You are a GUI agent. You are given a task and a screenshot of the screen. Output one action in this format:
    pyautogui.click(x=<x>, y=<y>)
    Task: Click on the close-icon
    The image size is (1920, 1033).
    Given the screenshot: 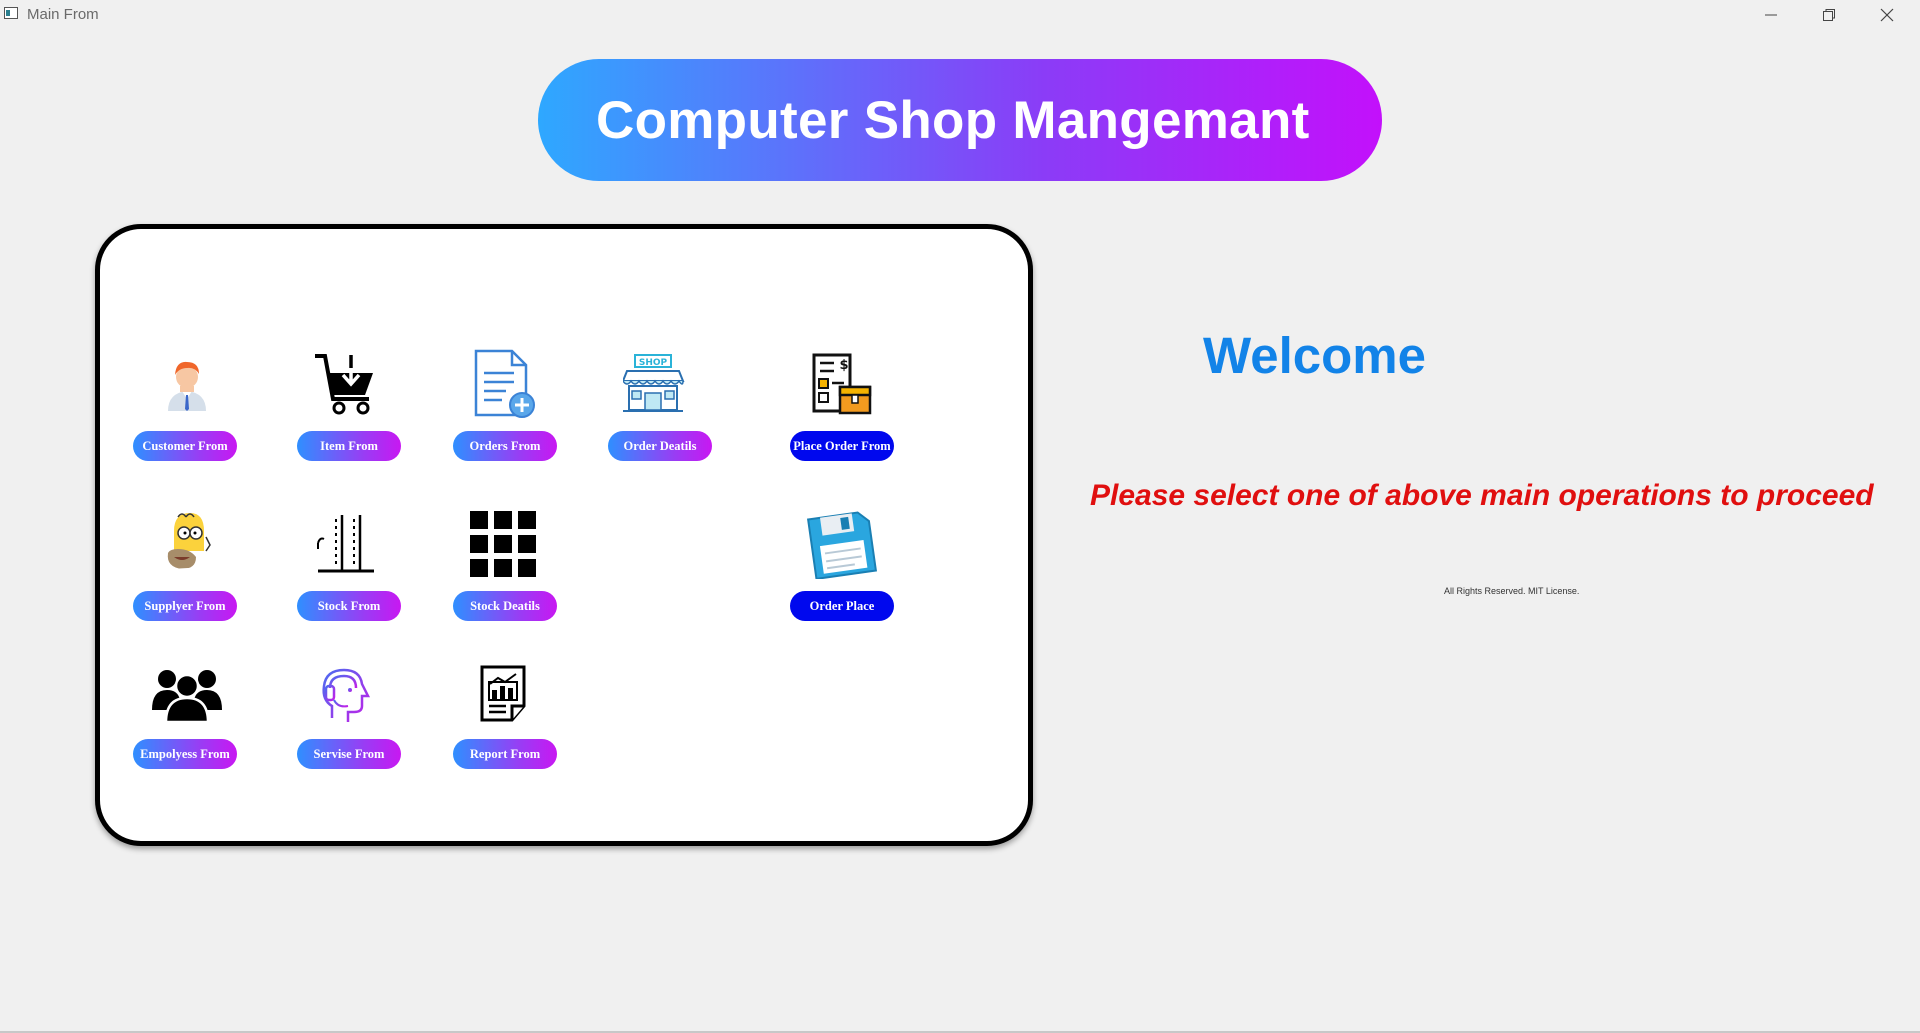 What is the action you would take?
    pyautogui.click(x=1887, y=15)
    